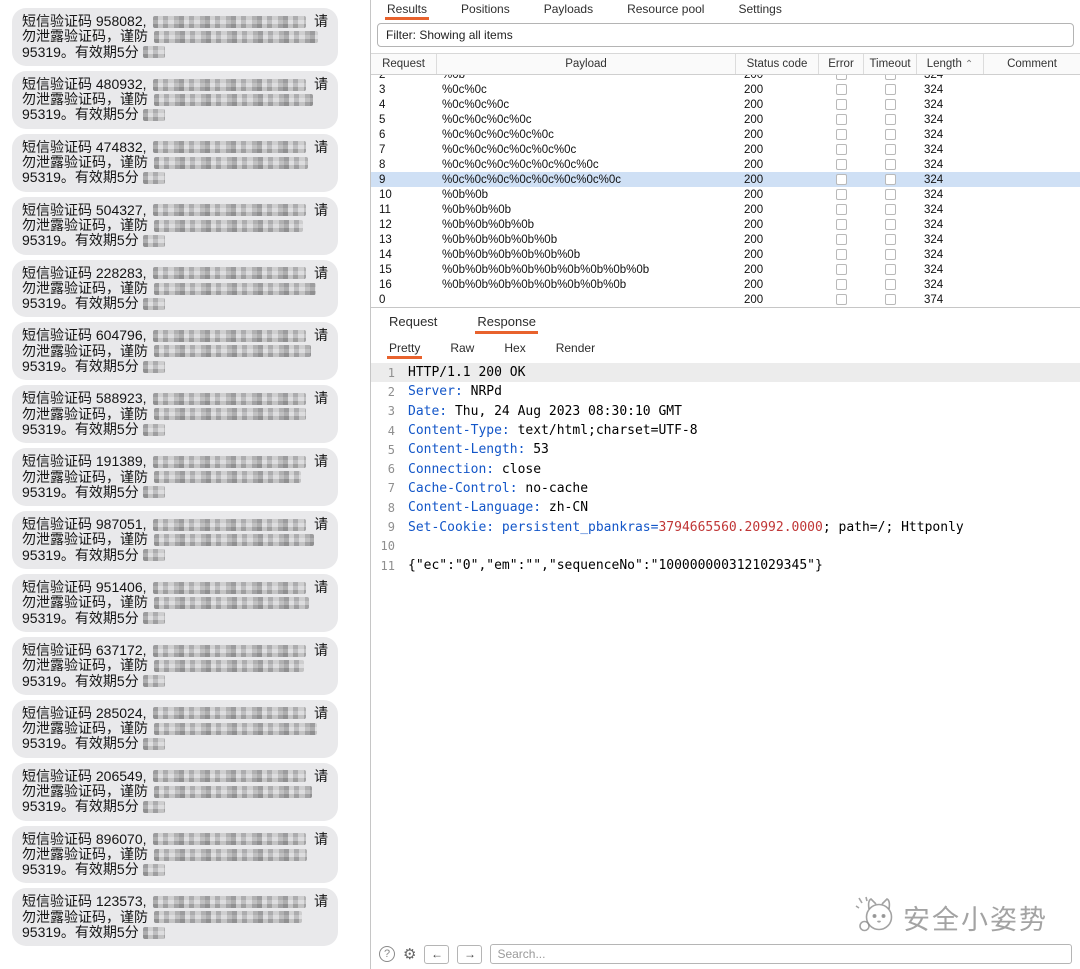  I want to click on tab-hex: Hex, so click(514, 348).